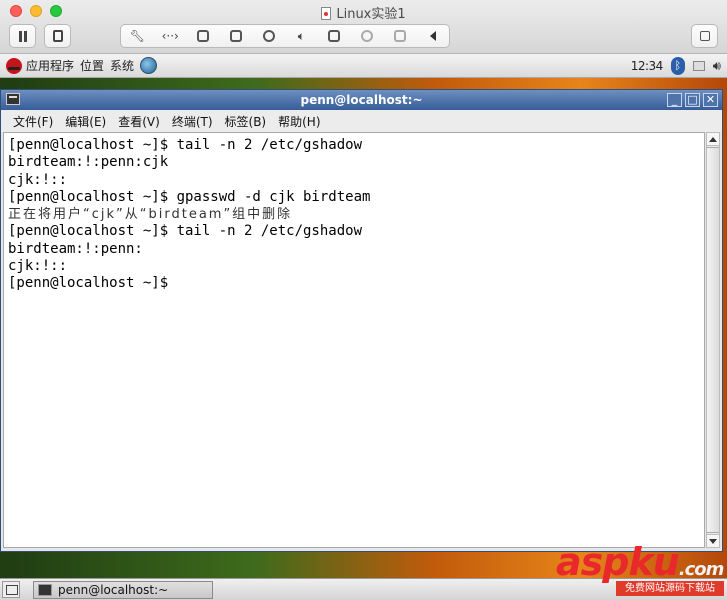 This screenshot has height=600, width=727. I want to click on sound-button: 🔈︎, so click(301, 36).